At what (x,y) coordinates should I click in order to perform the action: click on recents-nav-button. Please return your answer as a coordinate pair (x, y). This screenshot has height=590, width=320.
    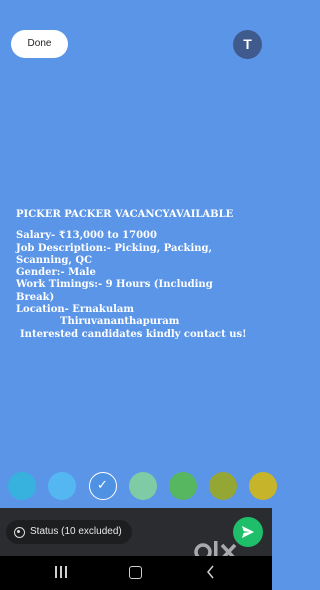
    Looking at the image, I should click on (61, 572).